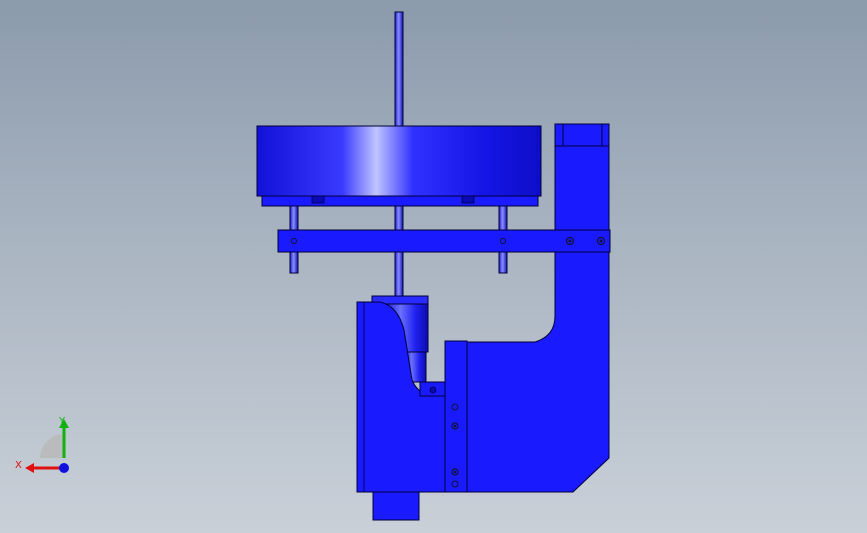 The image size is (867, 533). What do you see at coordinates (64, 468) in the screenshot?
I see `z-axis-dot` at bounding box center [64, 468].